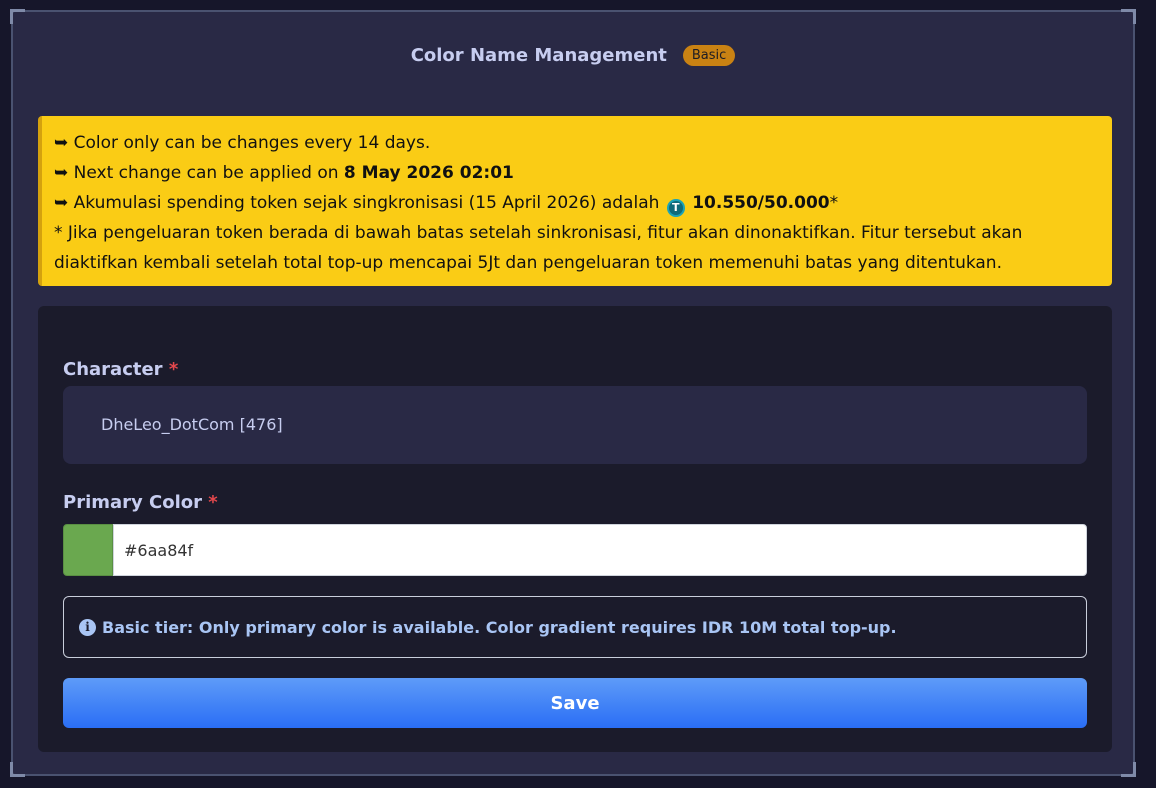  Describe the element at coordinates (675, 208) in the screenshot. I see `token-icon: T` at that location.